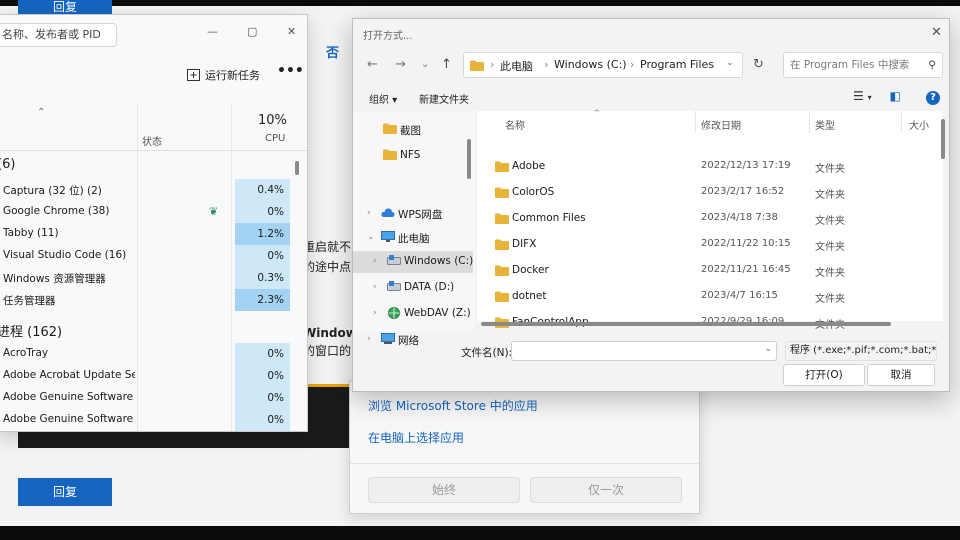 This screenshot has height=540, width=960. Describe the element at coordinates (413, 288) in the screenshot. I see `nav-item: › DATA (D:)` at that location.